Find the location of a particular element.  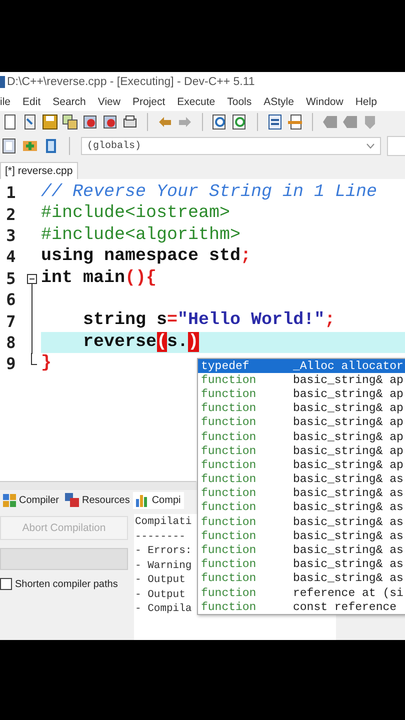

add-icon is located at coordinates (30, 146).